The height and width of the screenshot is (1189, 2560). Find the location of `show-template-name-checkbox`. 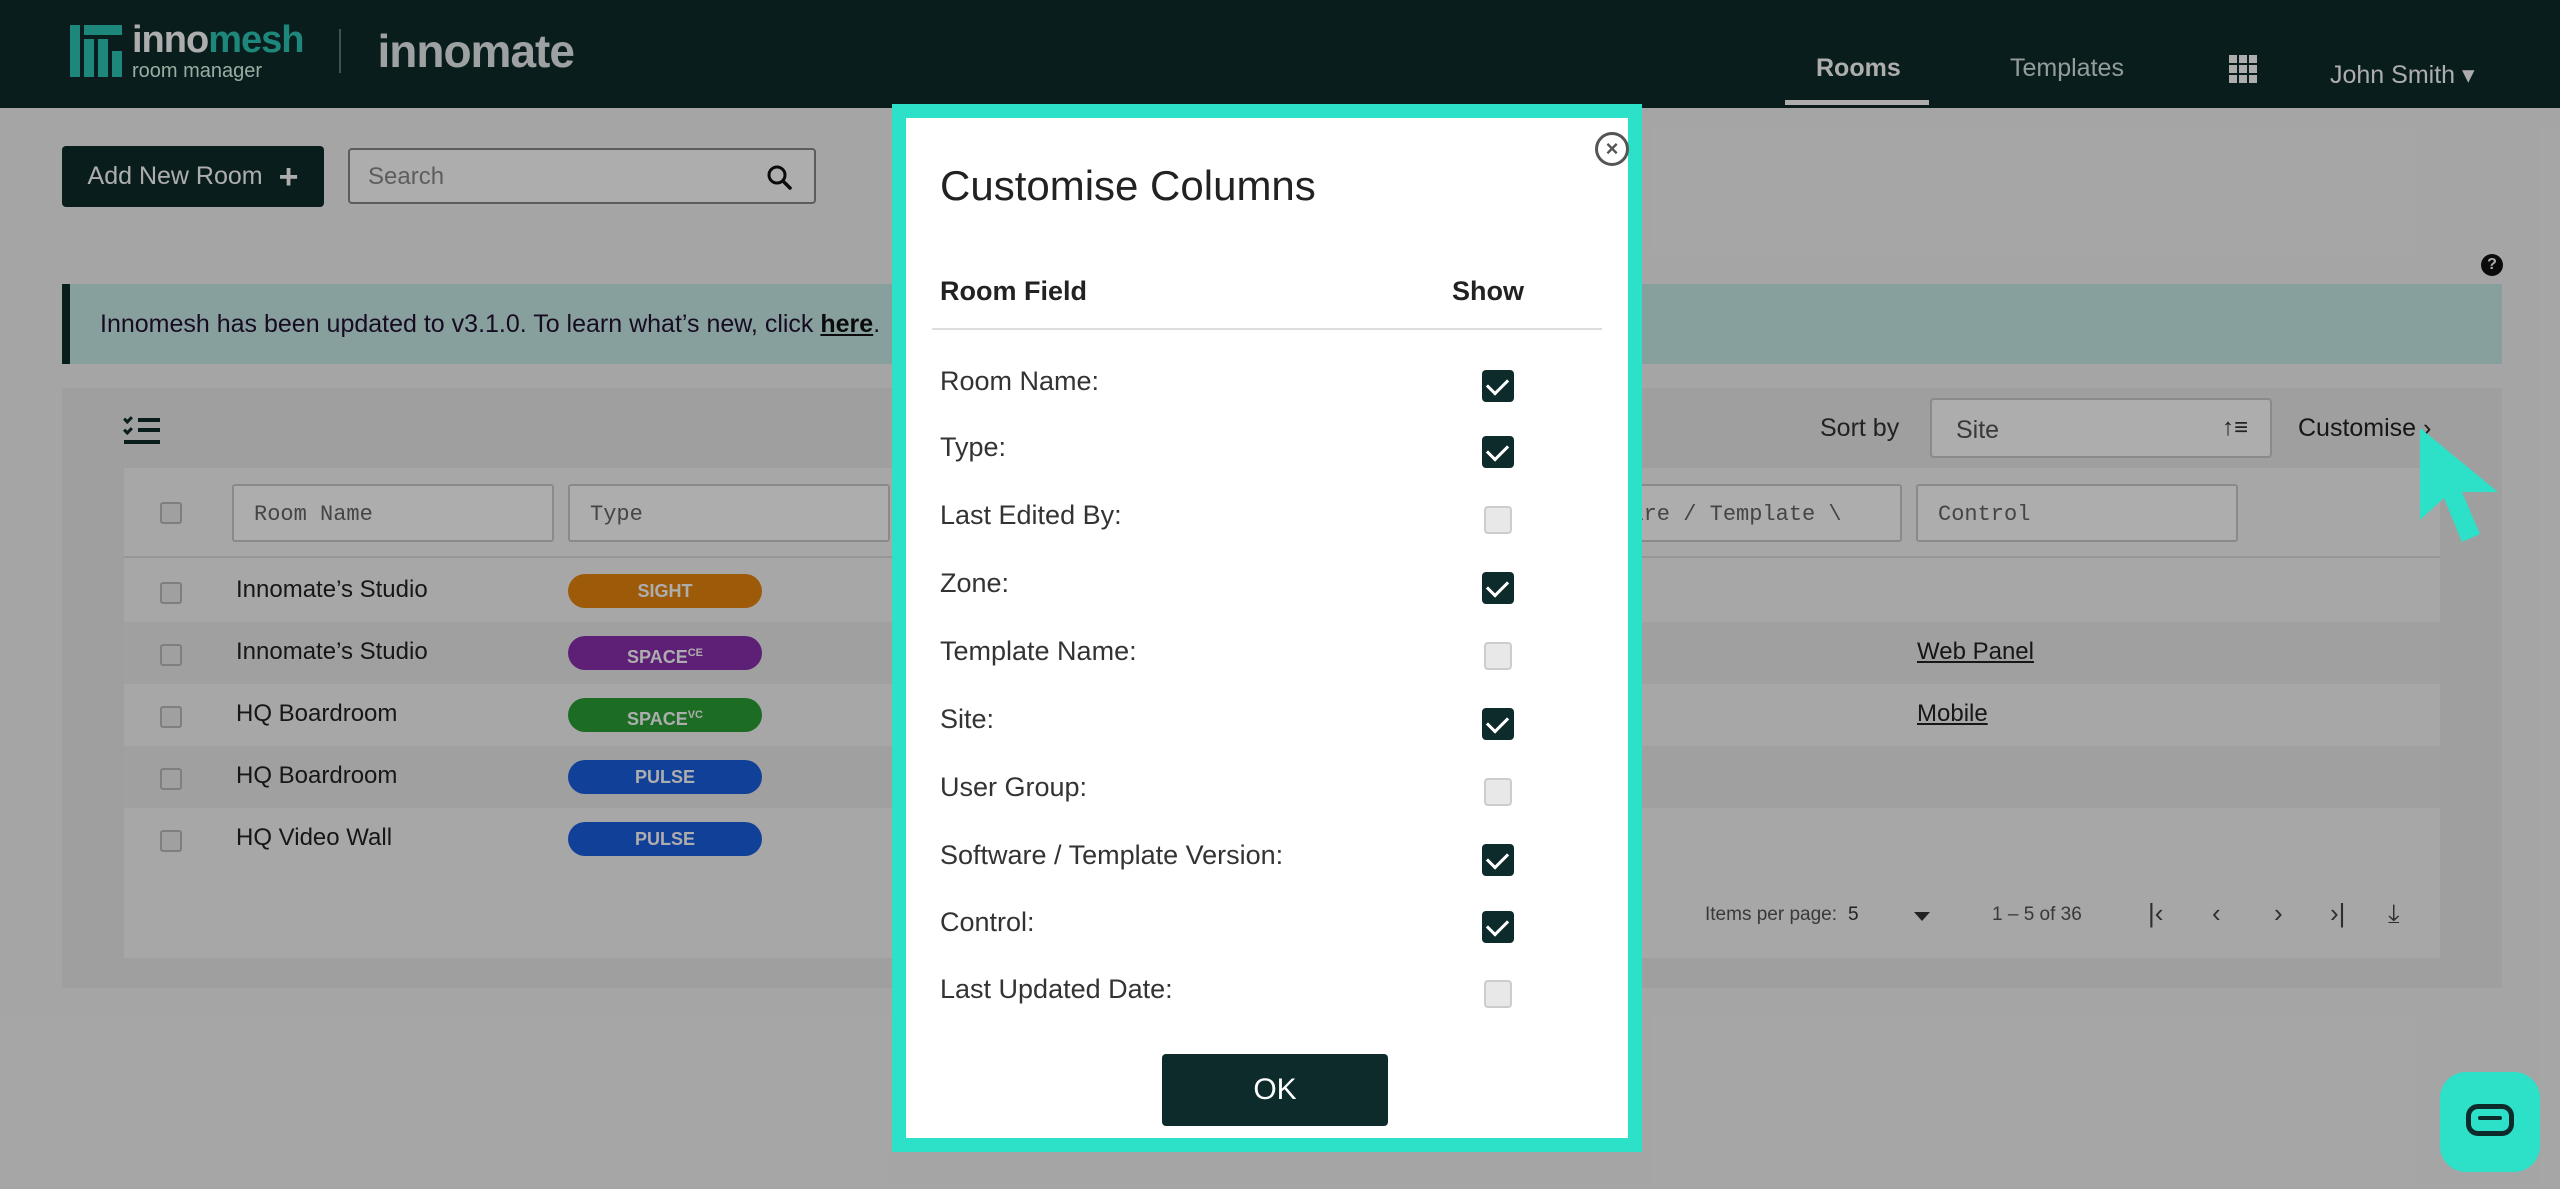

show-template-name-checkbox is located at coordinates (1498, 656).